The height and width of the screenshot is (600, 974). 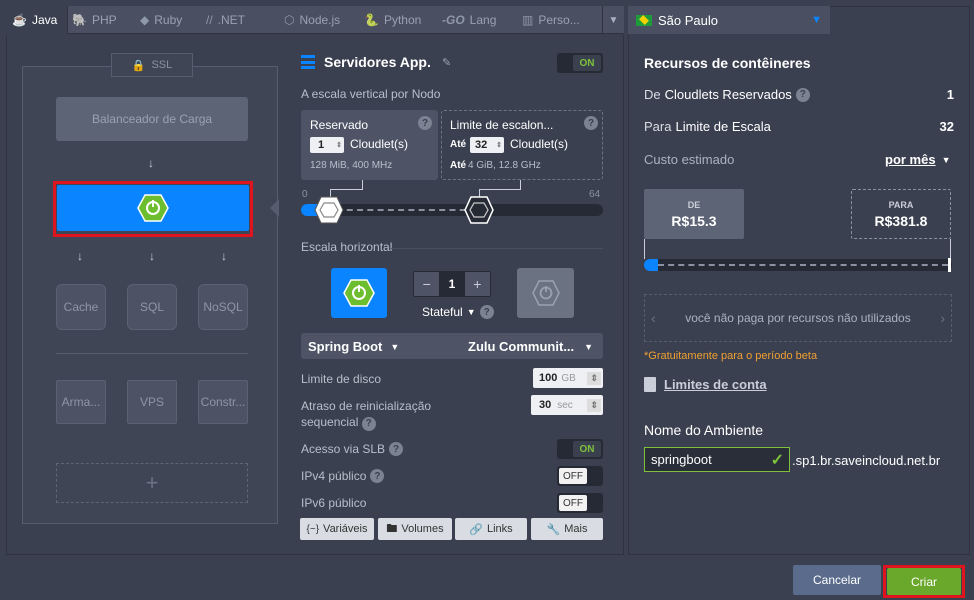 What do you see at coordinates (327, 145) in the screenshot?
I see `reserved-cloudlets-stepper: 1 ⇕` at bounding box center [327, 145].